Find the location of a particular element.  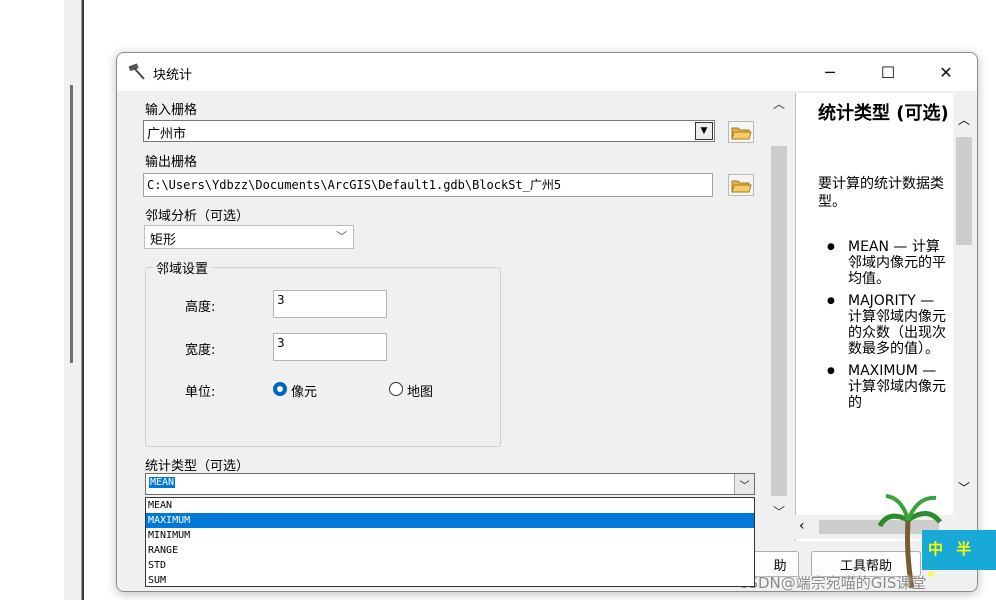

input-raster-dropdown-button: ▼ is located at coordinates (704, 131).